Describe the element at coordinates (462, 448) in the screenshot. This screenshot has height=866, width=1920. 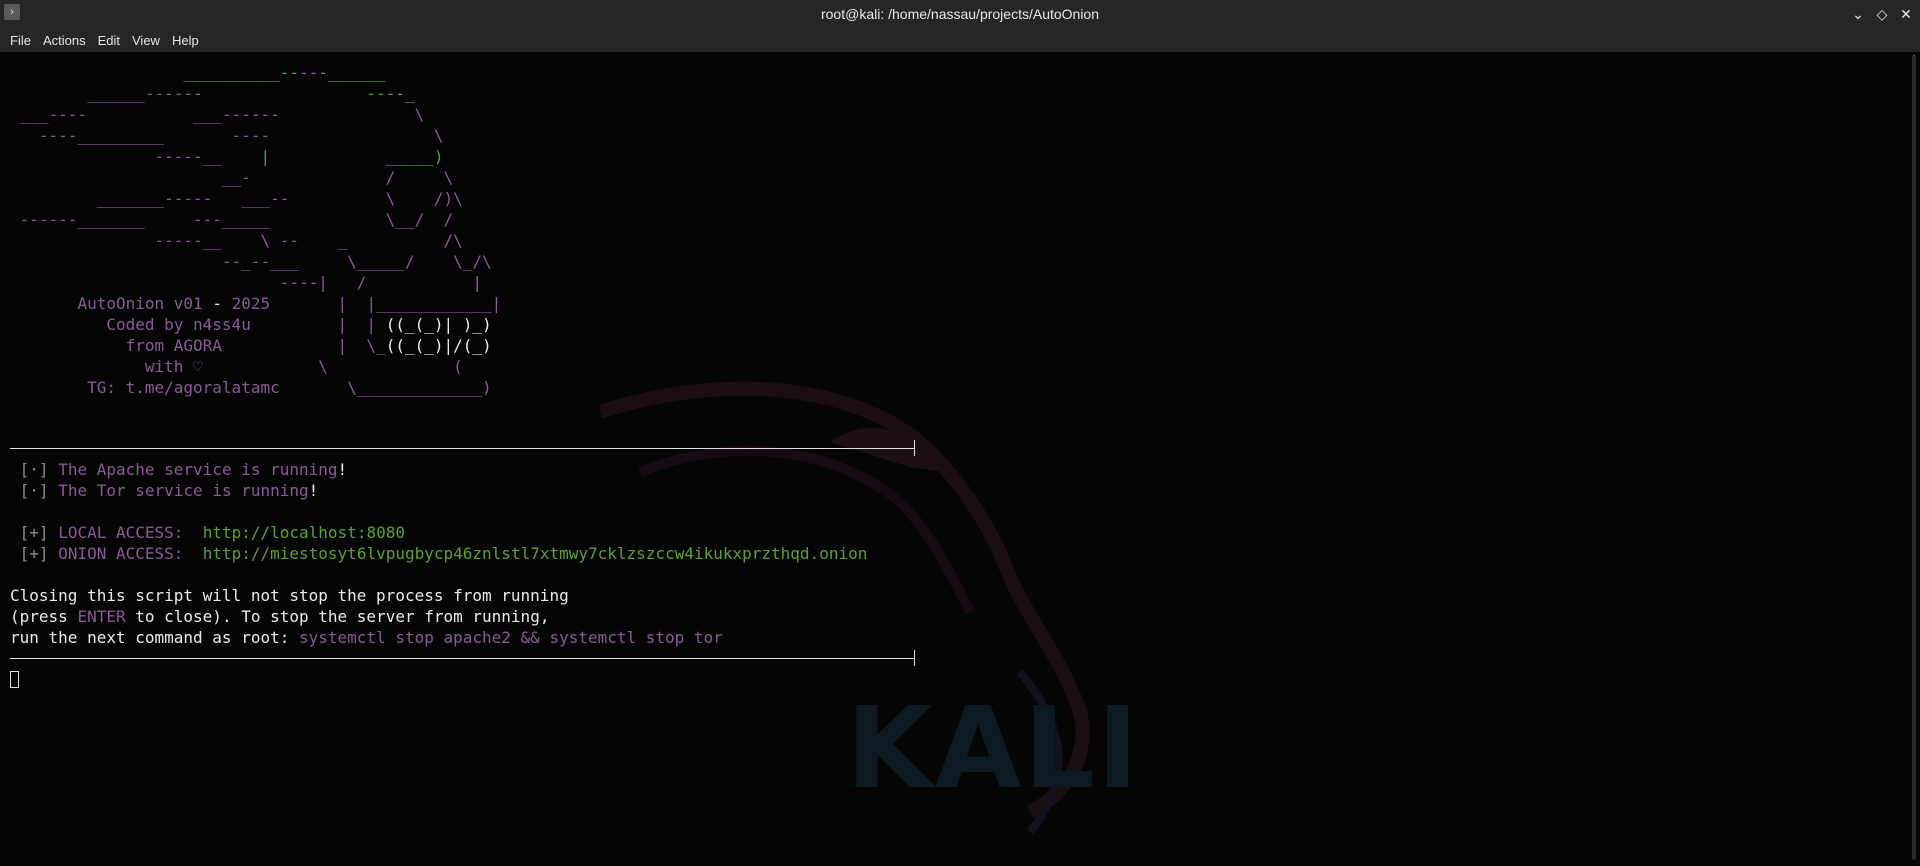
I see `divider-top` at that location.